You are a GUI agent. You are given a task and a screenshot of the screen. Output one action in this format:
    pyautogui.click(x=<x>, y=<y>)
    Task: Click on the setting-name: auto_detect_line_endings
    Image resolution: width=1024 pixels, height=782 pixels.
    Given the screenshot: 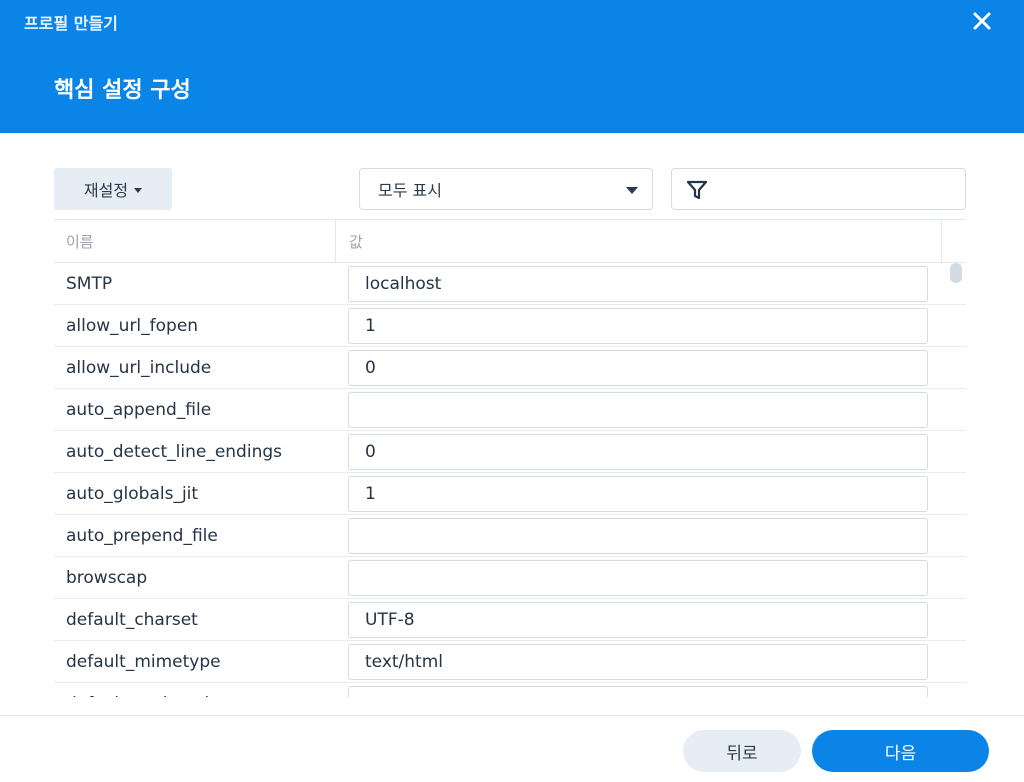 What is the action you would take?
    pyautogui.click(x=174, y=452)
    